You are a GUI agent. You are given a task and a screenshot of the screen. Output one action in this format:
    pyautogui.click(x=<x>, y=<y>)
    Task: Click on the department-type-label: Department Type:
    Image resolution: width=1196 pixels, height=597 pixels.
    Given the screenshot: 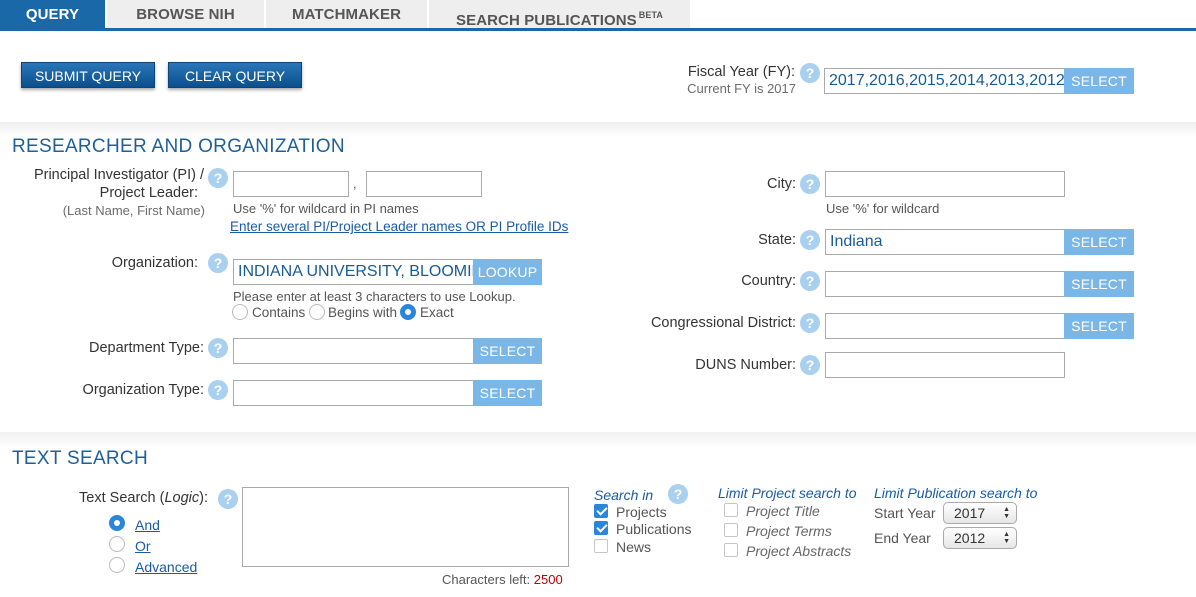 What is the action you would take?
    pyautogui.click(x=146, y=348)
    